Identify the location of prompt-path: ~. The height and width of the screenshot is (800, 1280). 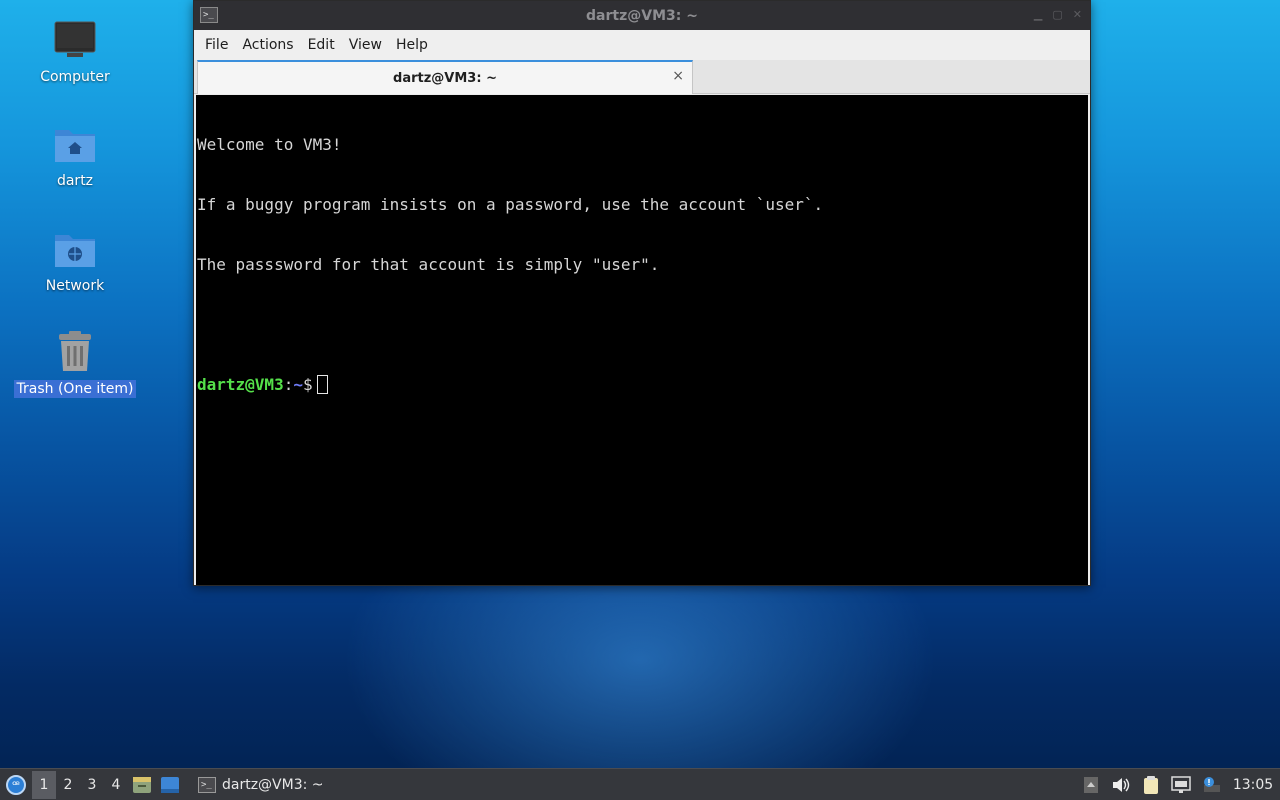
(298, 384).